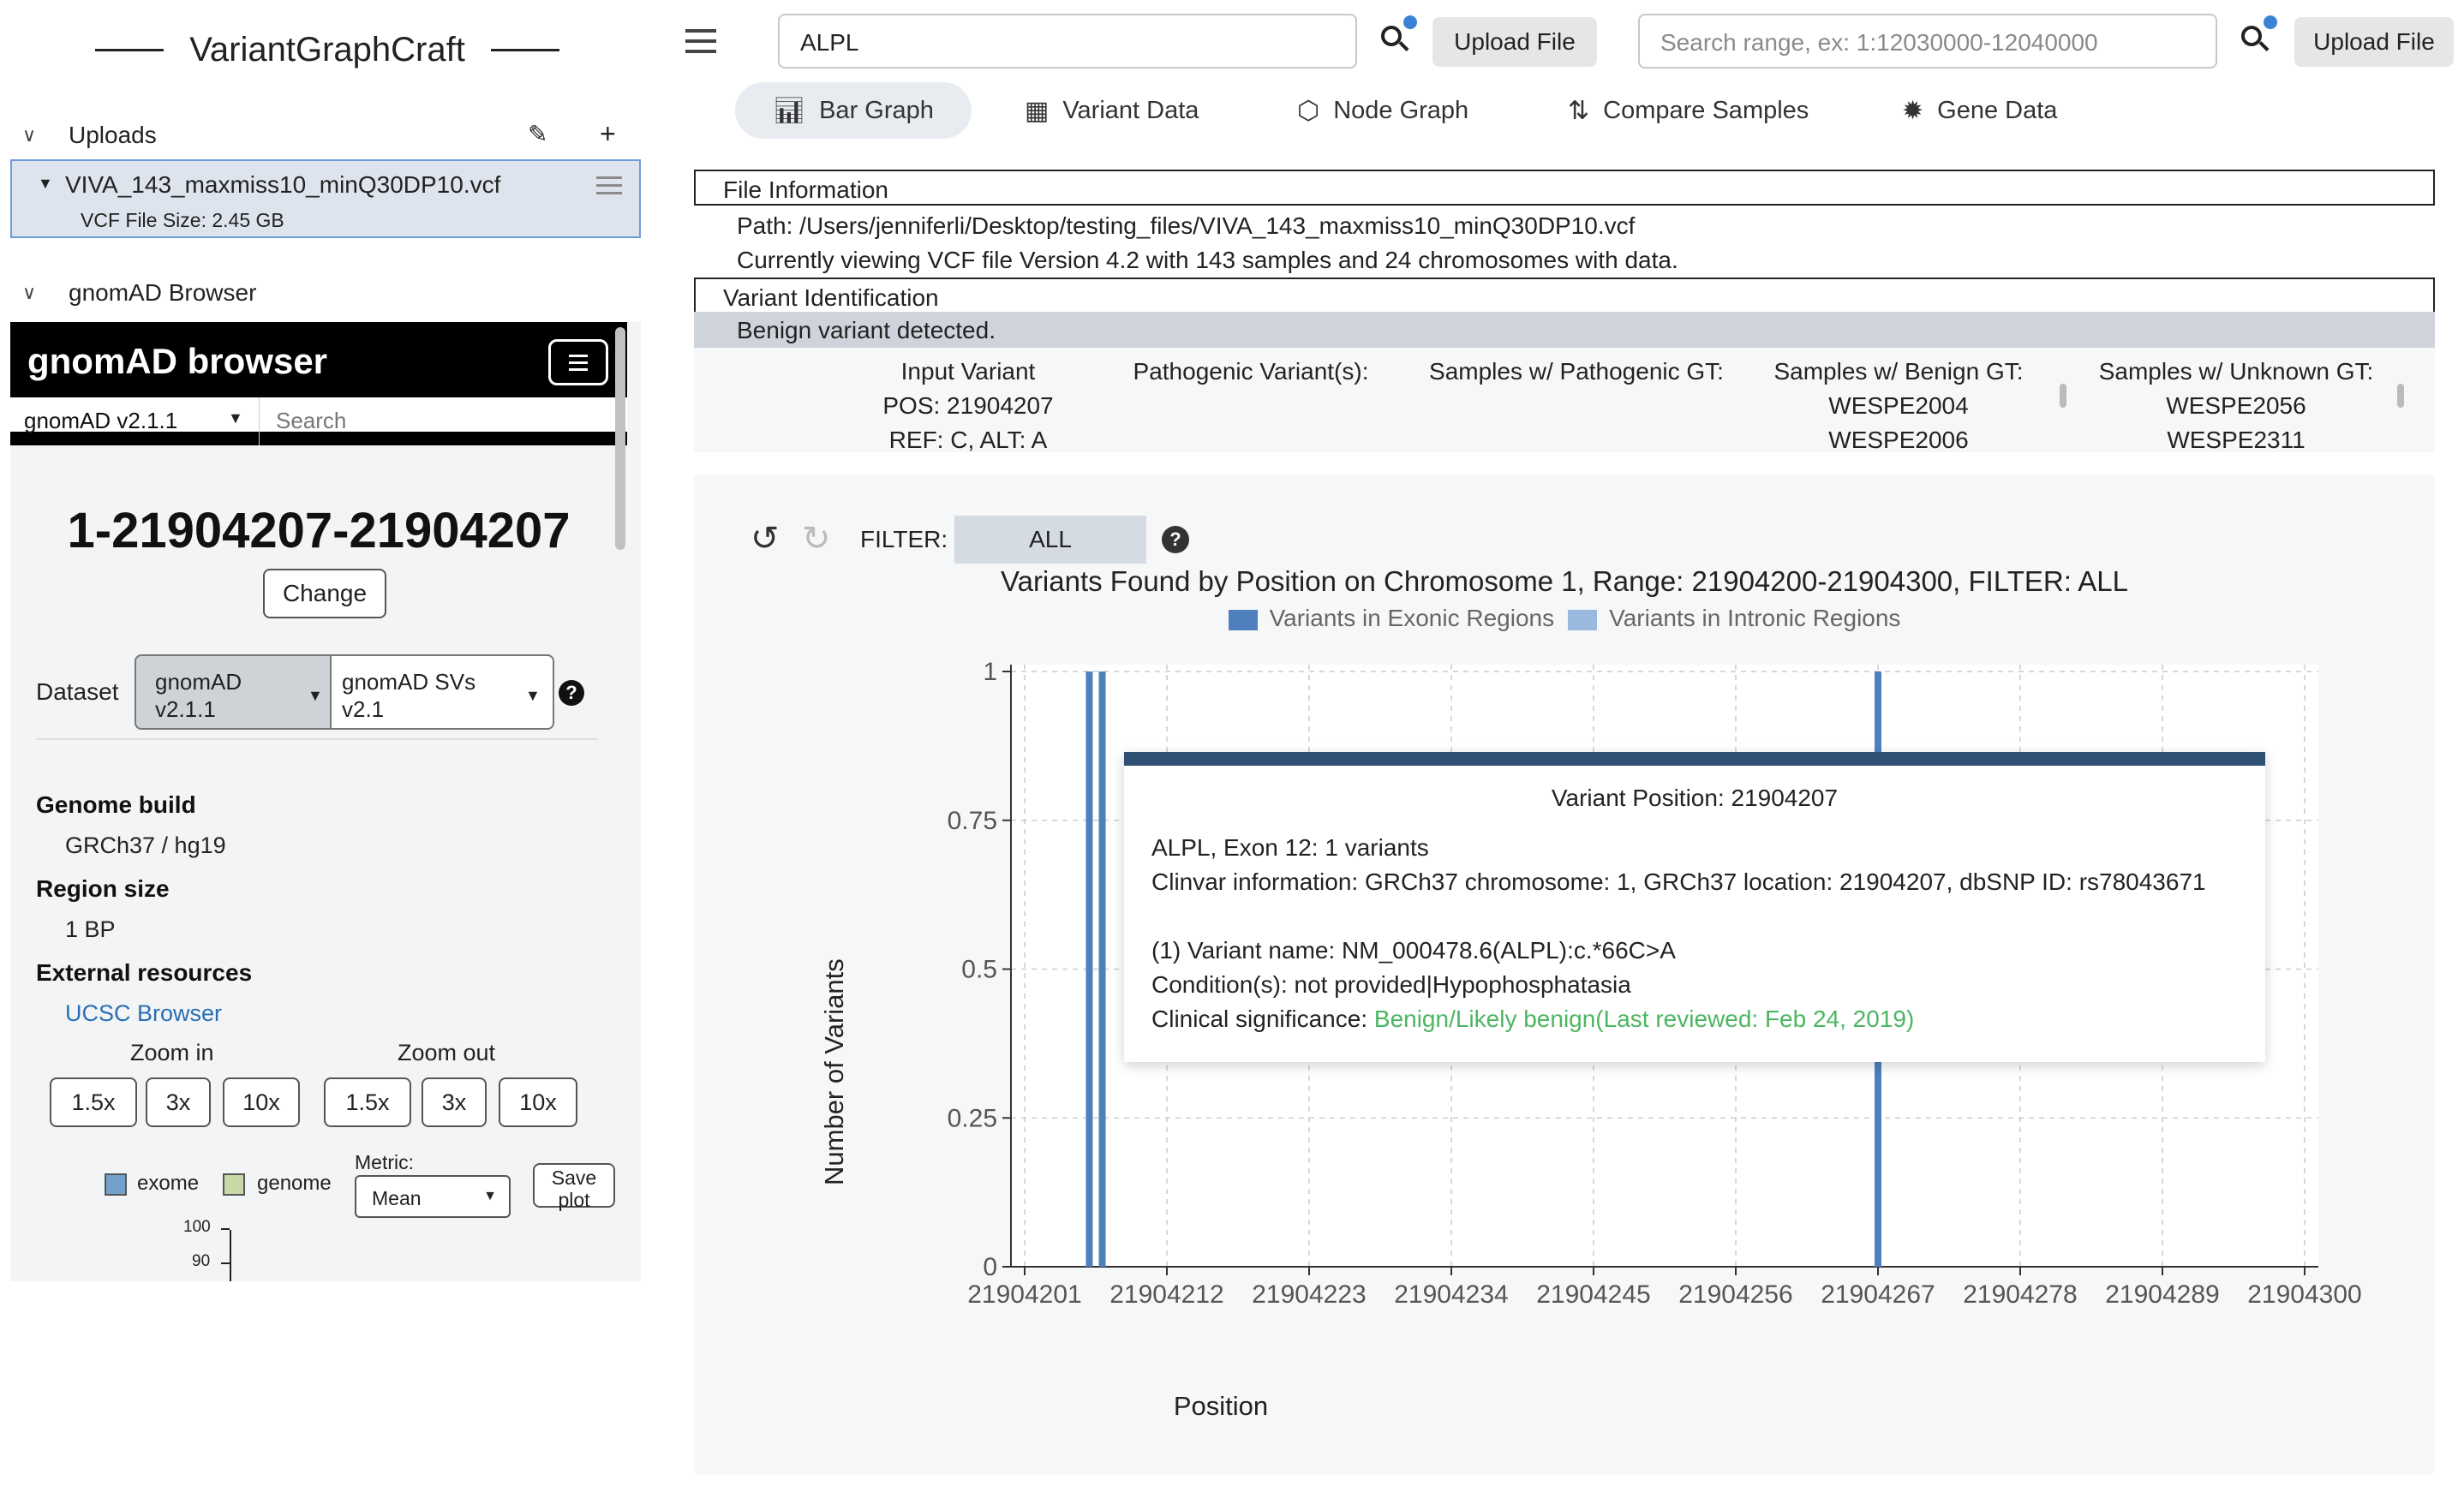  What do you see at coordinates (1898, 440) in the screenshot?
I see `column-cell: WESPE2006` at bounding box center [1898, 440].